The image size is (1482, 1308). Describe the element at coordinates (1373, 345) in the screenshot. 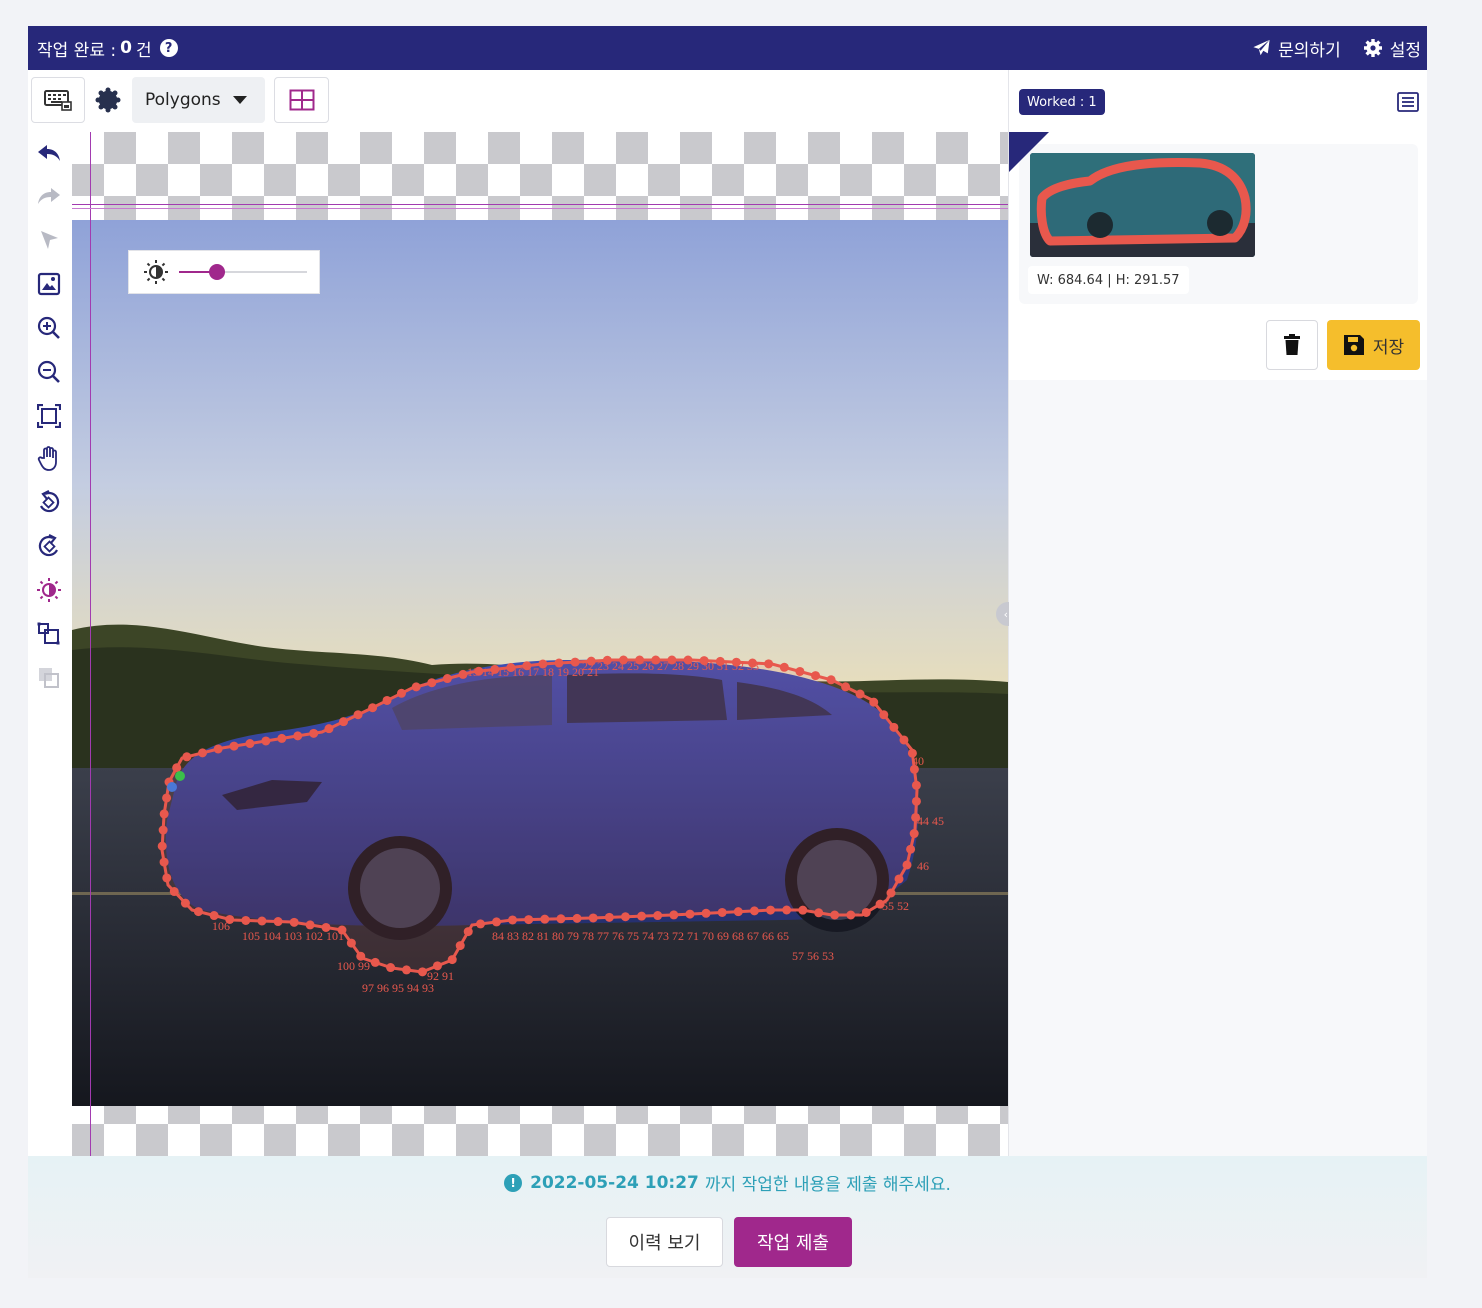

I see `save-button: 저장` at that location.